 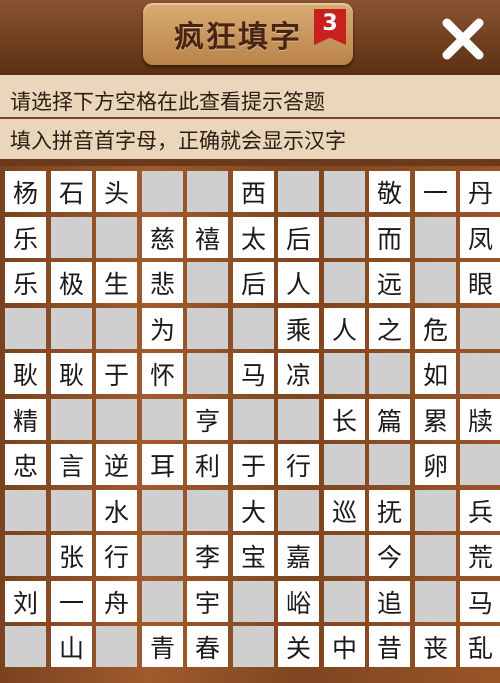 I want to click on grid-cell-filled: 峪, so click(x=298, y=601).